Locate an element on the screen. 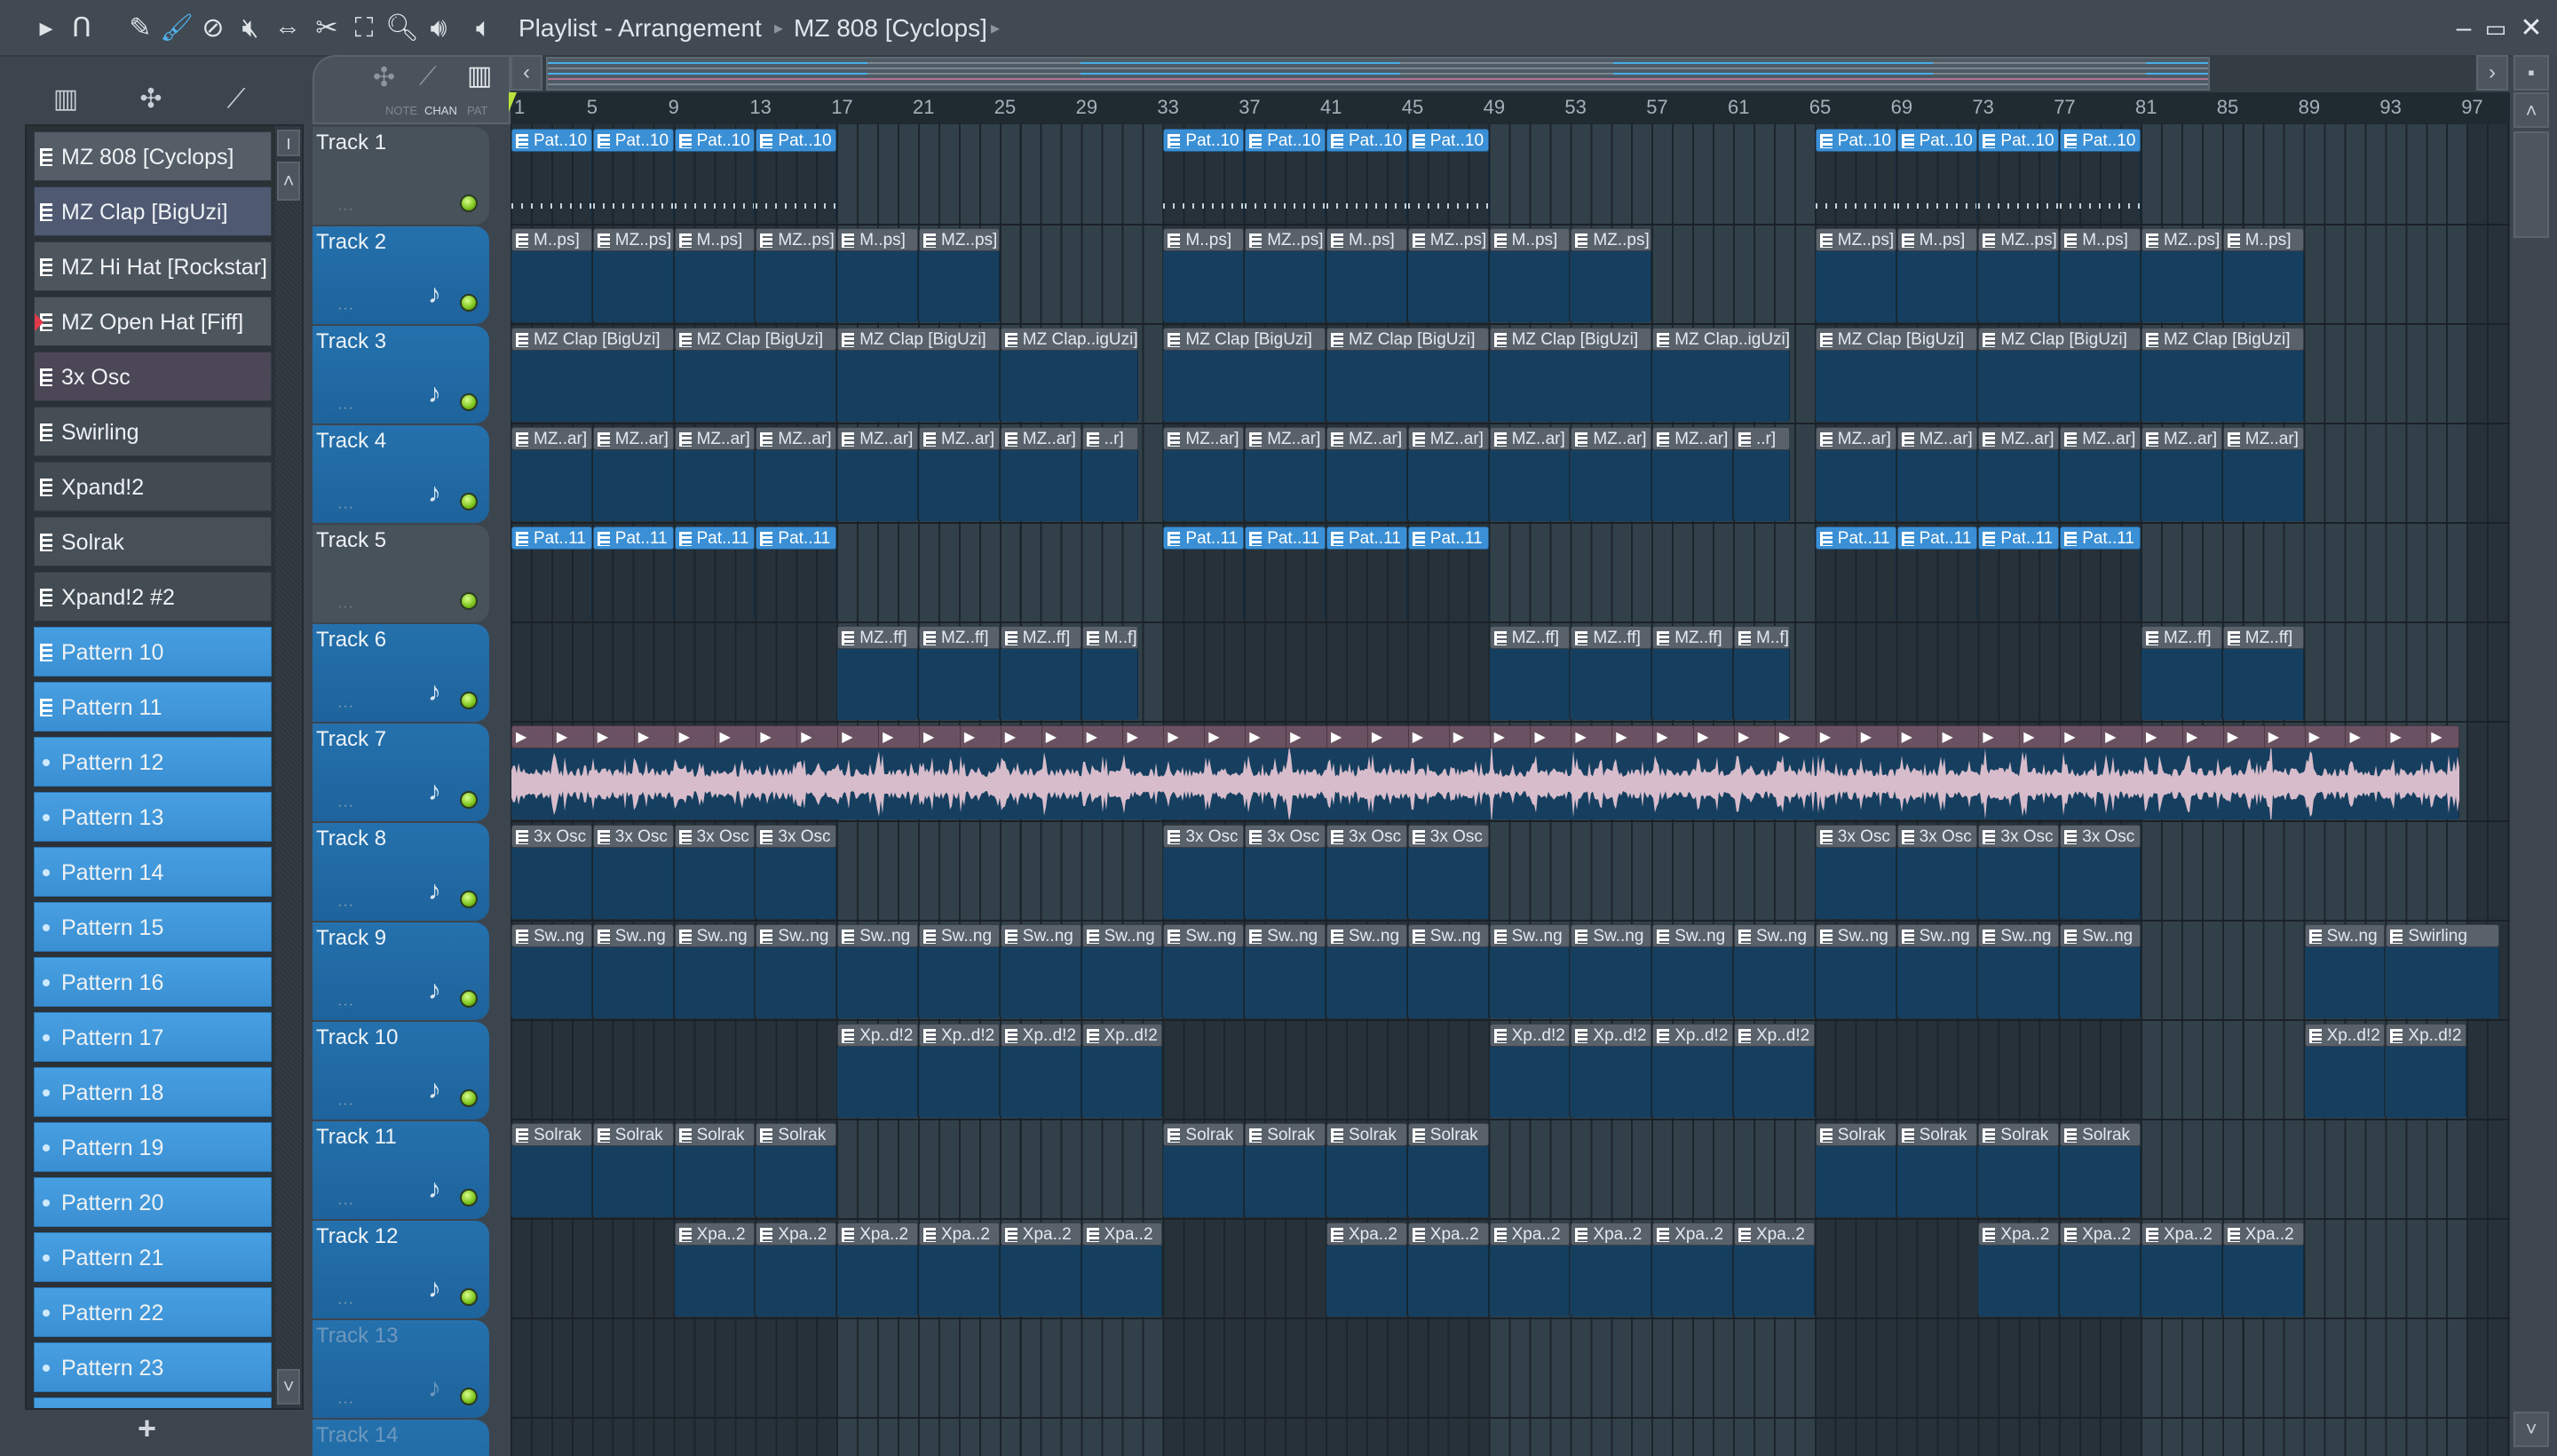 Image resolution: width=2557 pixels, height=1456 pixels. playhead-marker is located at coordinates (517, 102).